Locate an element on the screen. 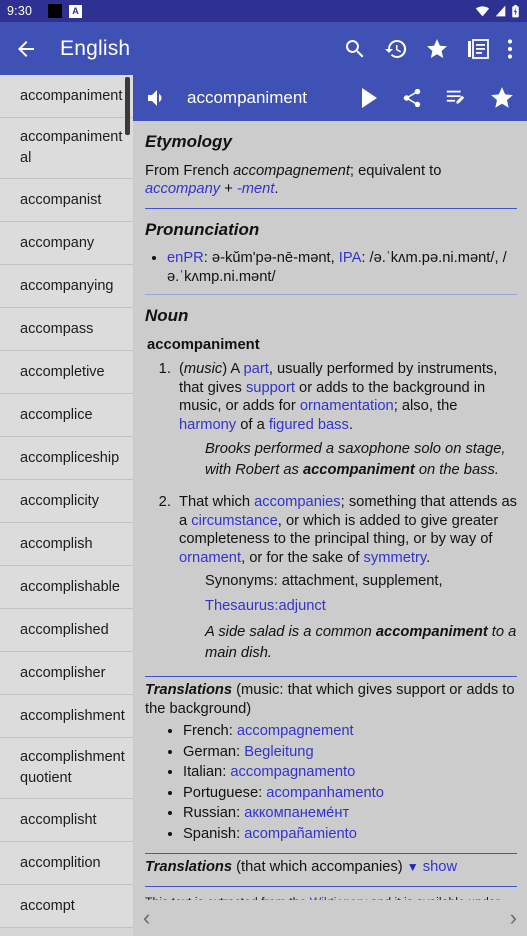 The image size is (527, 936). definition-link: symmetry is located at coordinates (395, 558).